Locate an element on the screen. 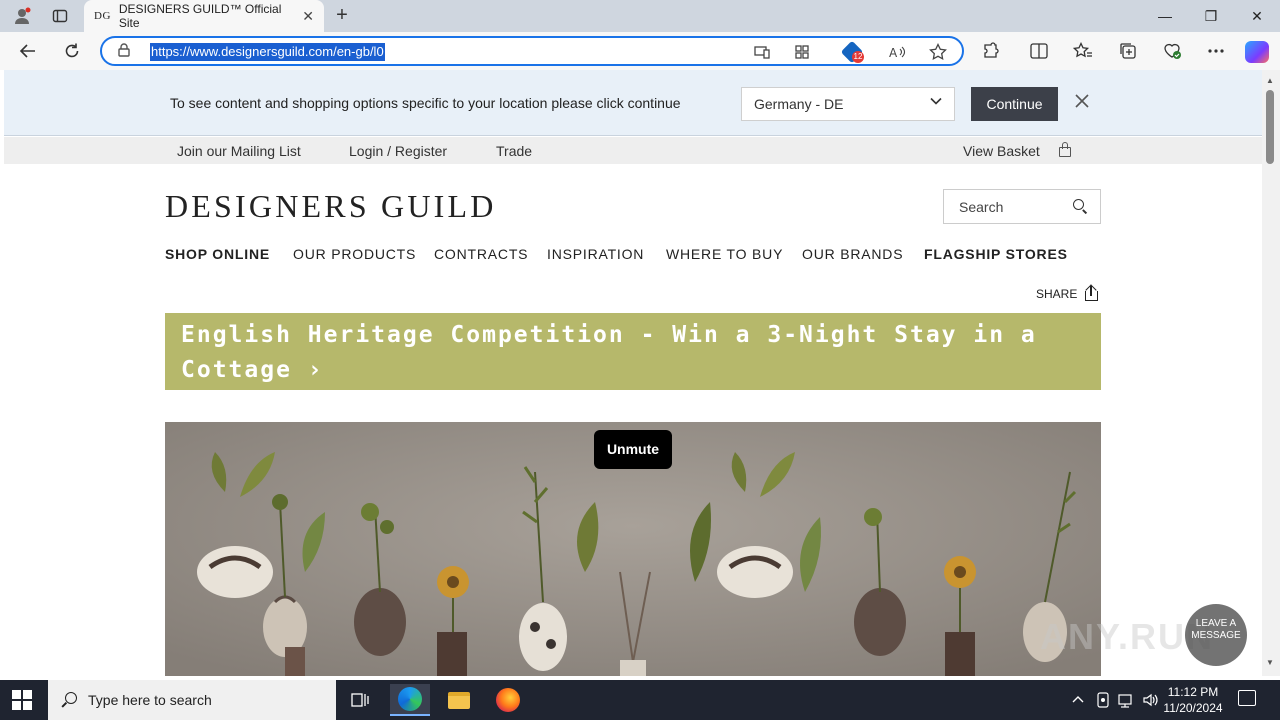 The image size is (1280, 720). split-screen-icon is located at coordinates (1039, 51).